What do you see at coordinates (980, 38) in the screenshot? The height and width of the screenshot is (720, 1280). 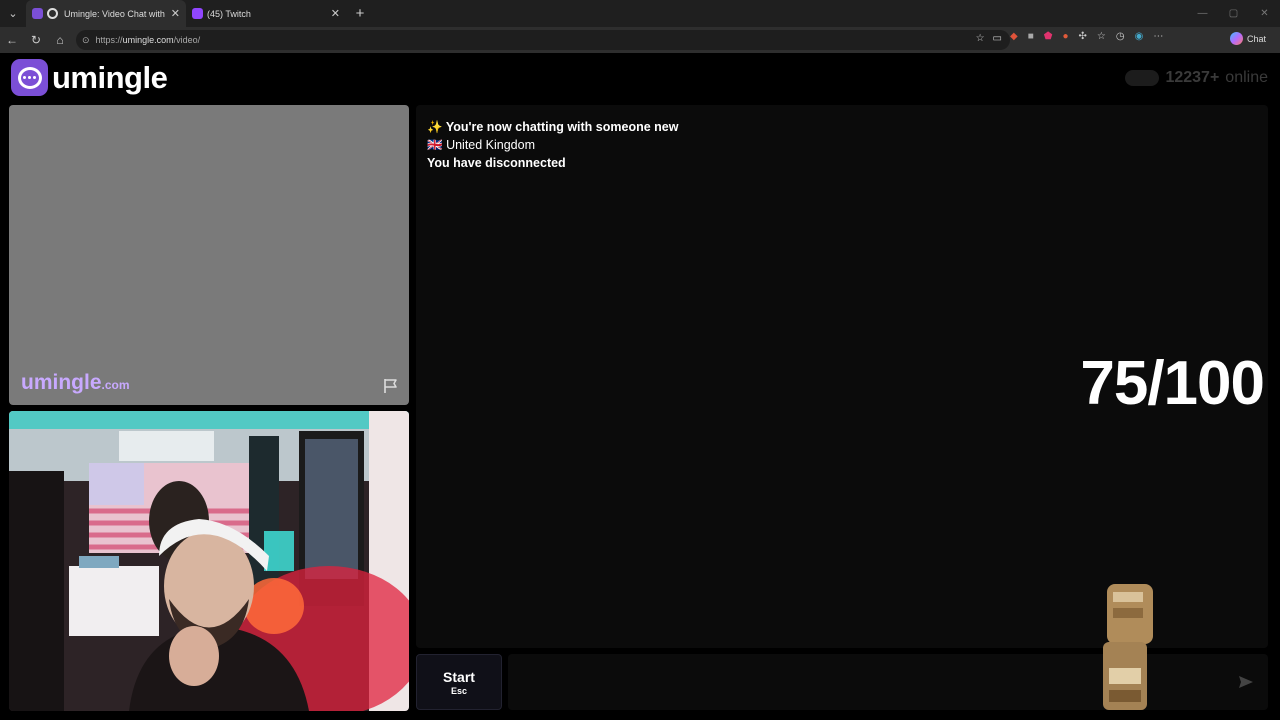 I see `favorite-star-icon: ☆` at bounding box center [980, 38].